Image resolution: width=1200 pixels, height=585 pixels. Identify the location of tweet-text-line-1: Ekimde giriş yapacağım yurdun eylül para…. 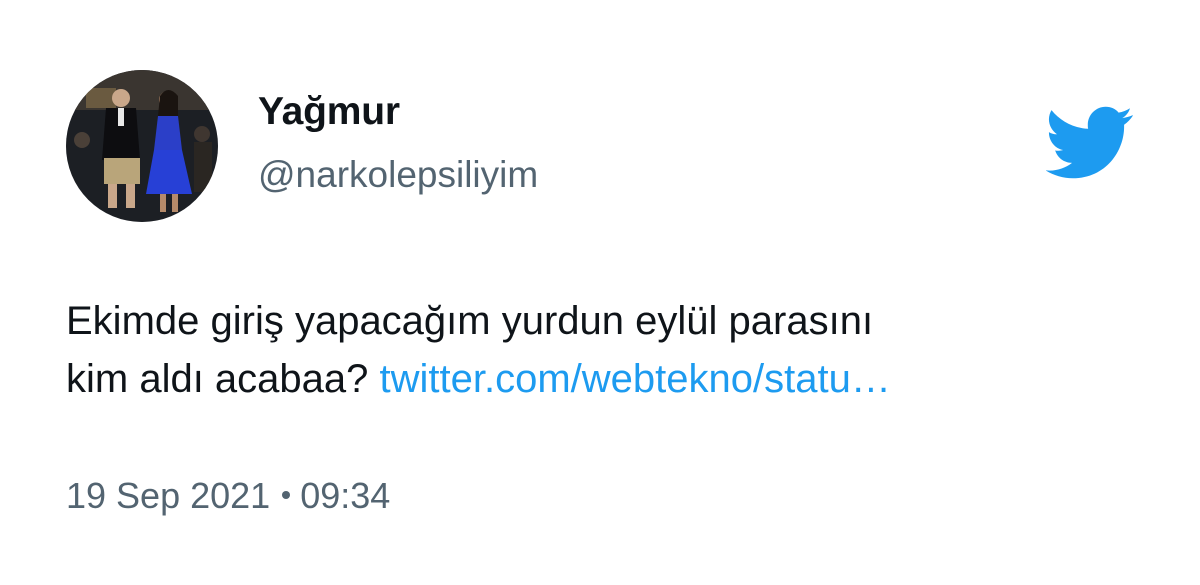
(470, 321).